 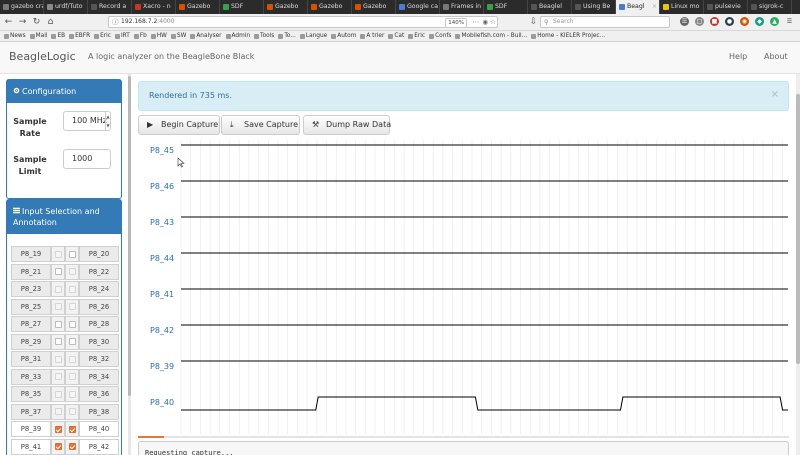 What do you see at coordinates (115, 22) in the screenshot?
I see `info-icon: ⓘ` at bounding box center [115, 22].